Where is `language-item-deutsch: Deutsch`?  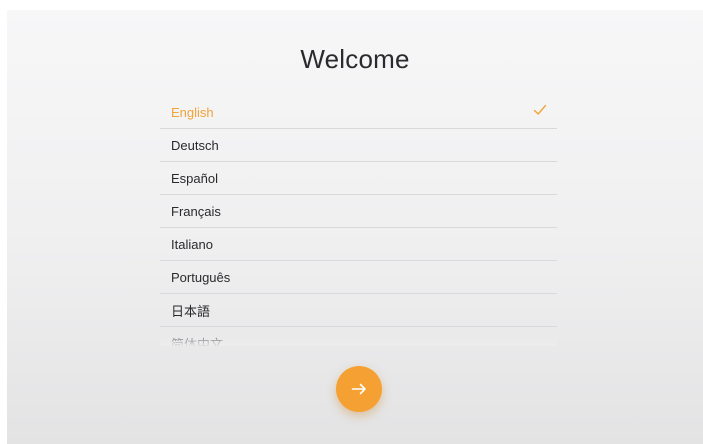
language-item-deutsch: Deutsch is located at coordinates (358, 145).